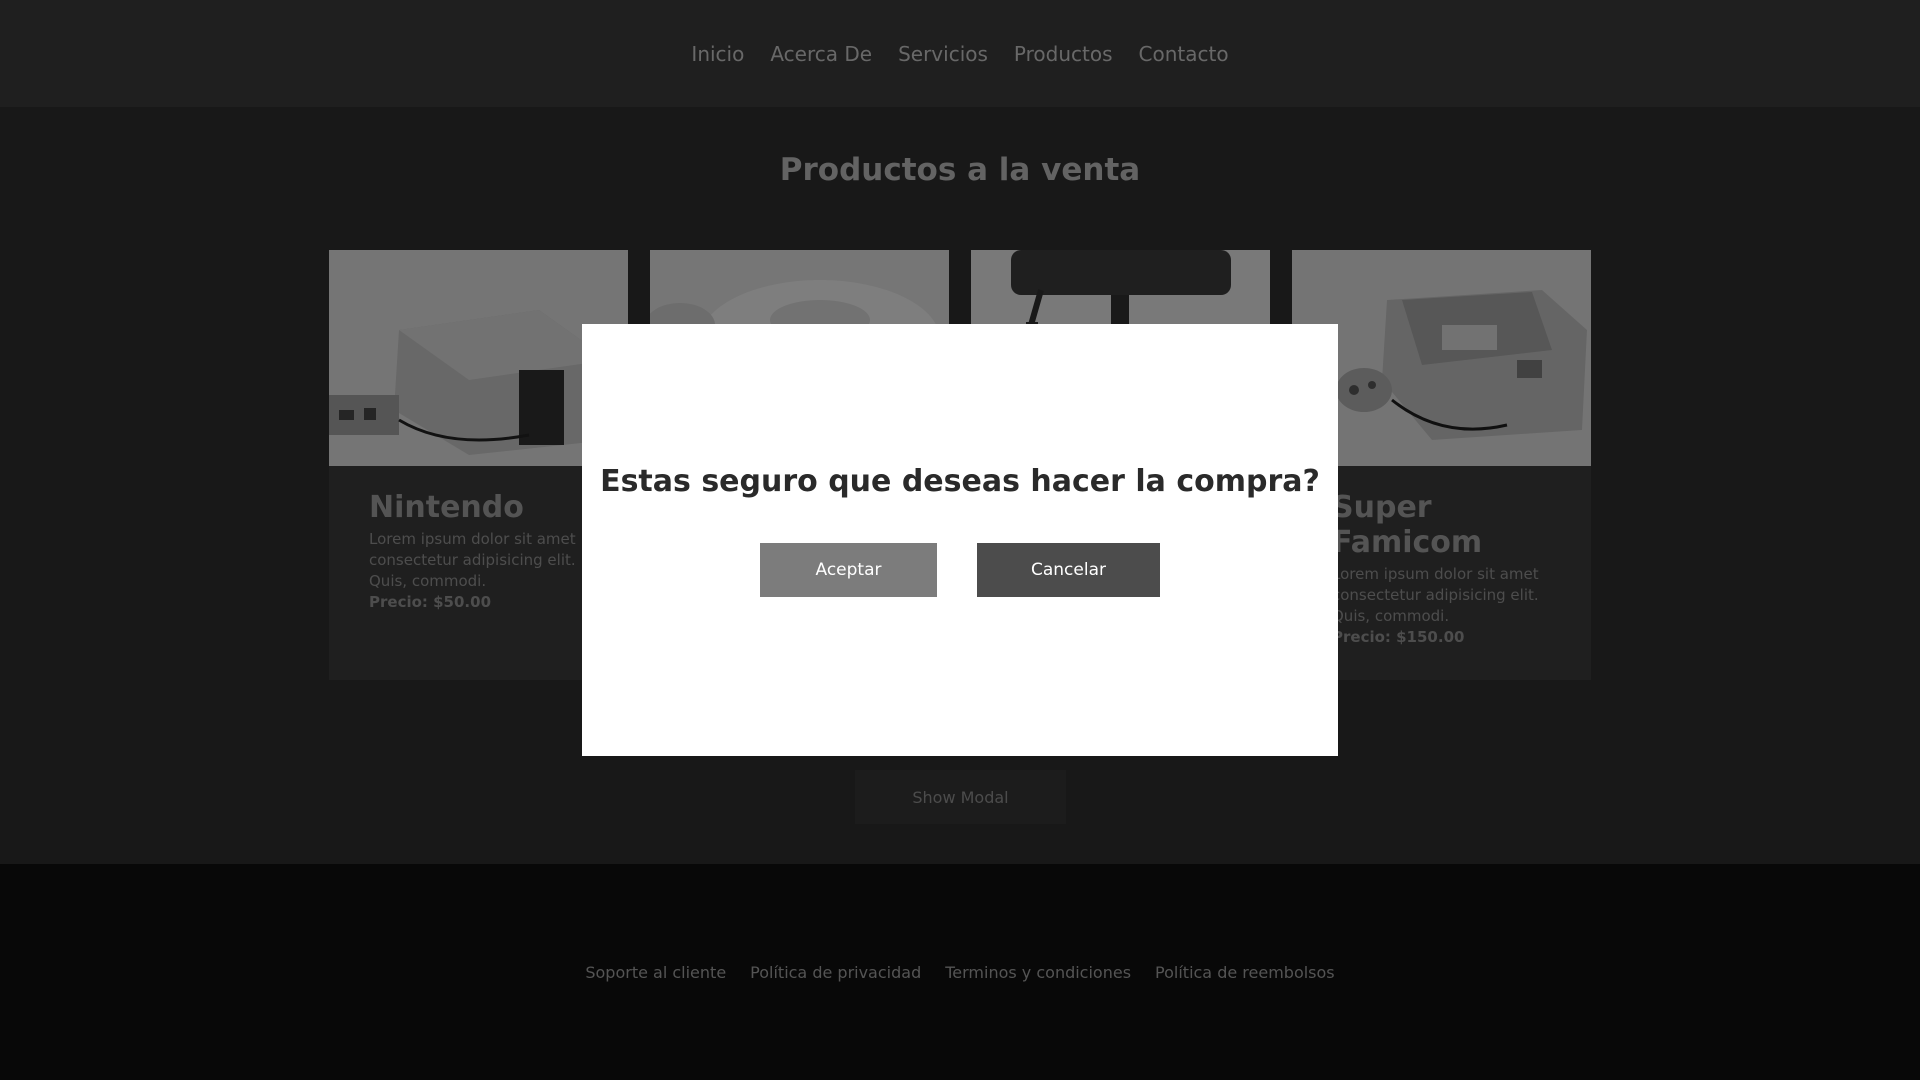 The image size is (1920, 1080). I want to click on modal-question: Estas seguro que deseas hacer la compra?, so click(960, 481).